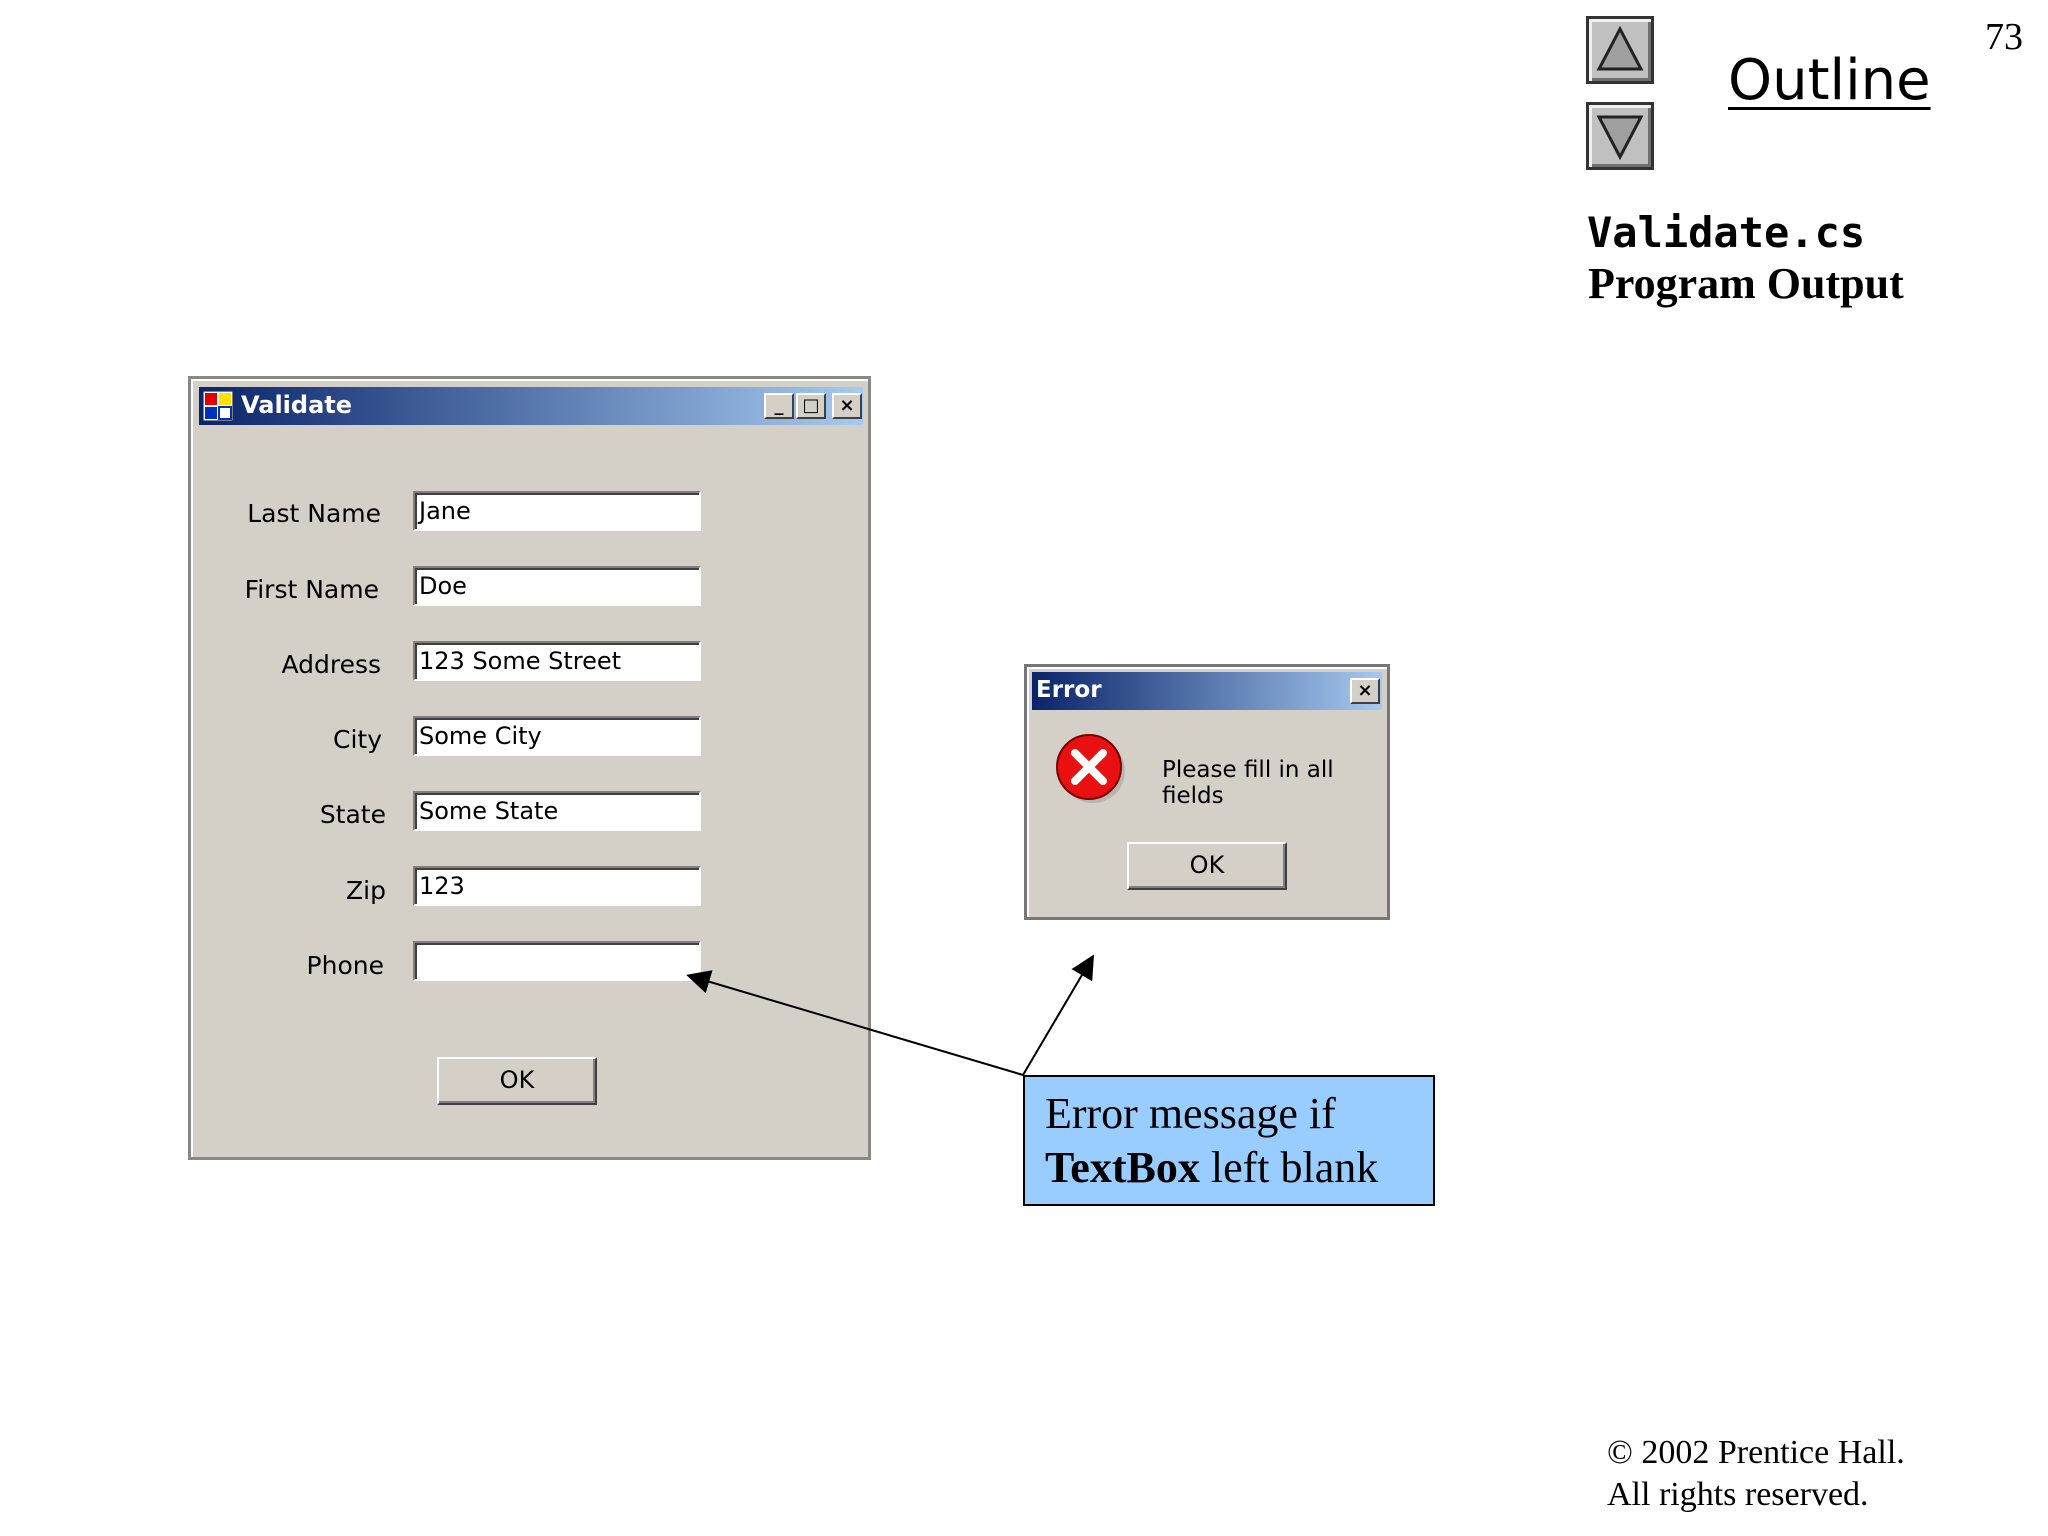 The image size is (2048, 1536). Describe the element at coordinates (1122, 1167) in the screenshot. I see `callout-bold-word: TextBox` at that location.